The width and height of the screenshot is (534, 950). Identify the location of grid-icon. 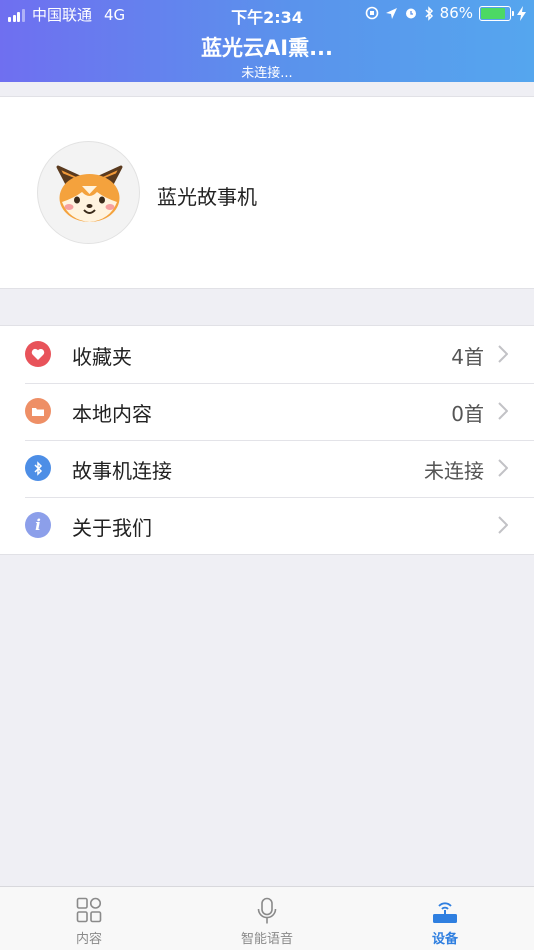
(89, 910).